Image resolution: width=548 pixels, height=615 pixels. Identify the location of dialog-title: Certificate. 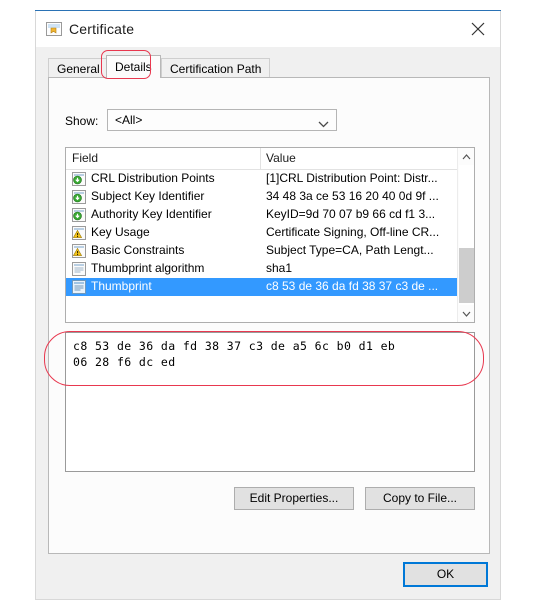
(102, 29).